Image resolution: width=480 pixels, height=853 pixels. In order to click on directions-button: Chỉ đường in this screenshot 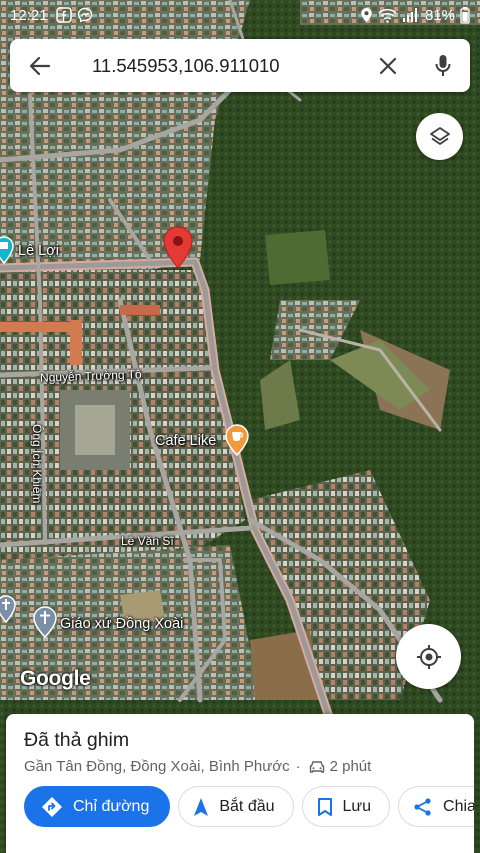, I will do `click(97, 806)`.